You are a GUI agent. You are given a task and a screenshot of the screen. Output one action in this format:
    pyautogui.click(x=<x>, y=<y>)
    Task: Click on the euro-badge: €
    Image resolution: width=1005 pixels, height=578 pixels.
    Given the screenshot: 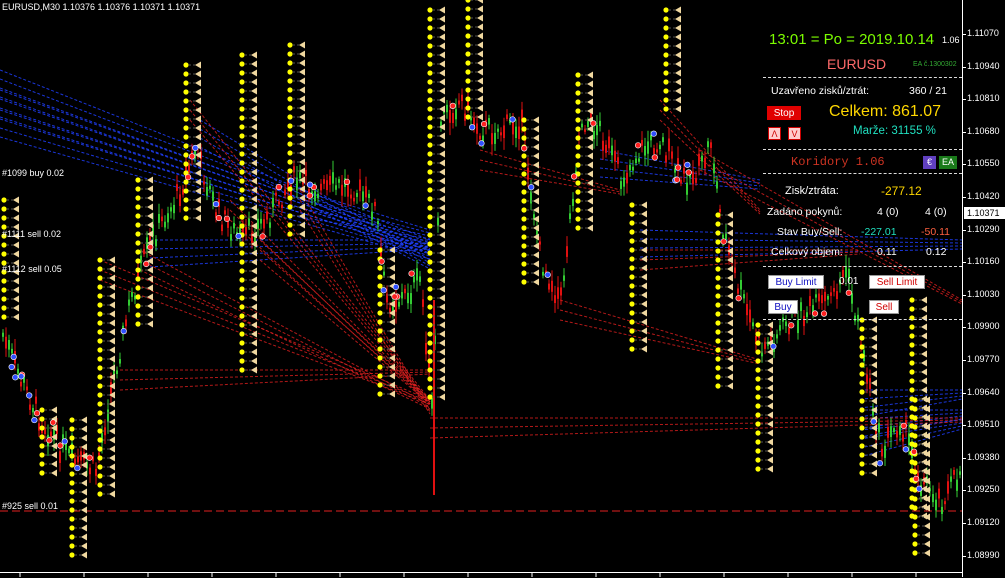 What is the action you would take?
    pyautogui.click(x=929, y=162)
    